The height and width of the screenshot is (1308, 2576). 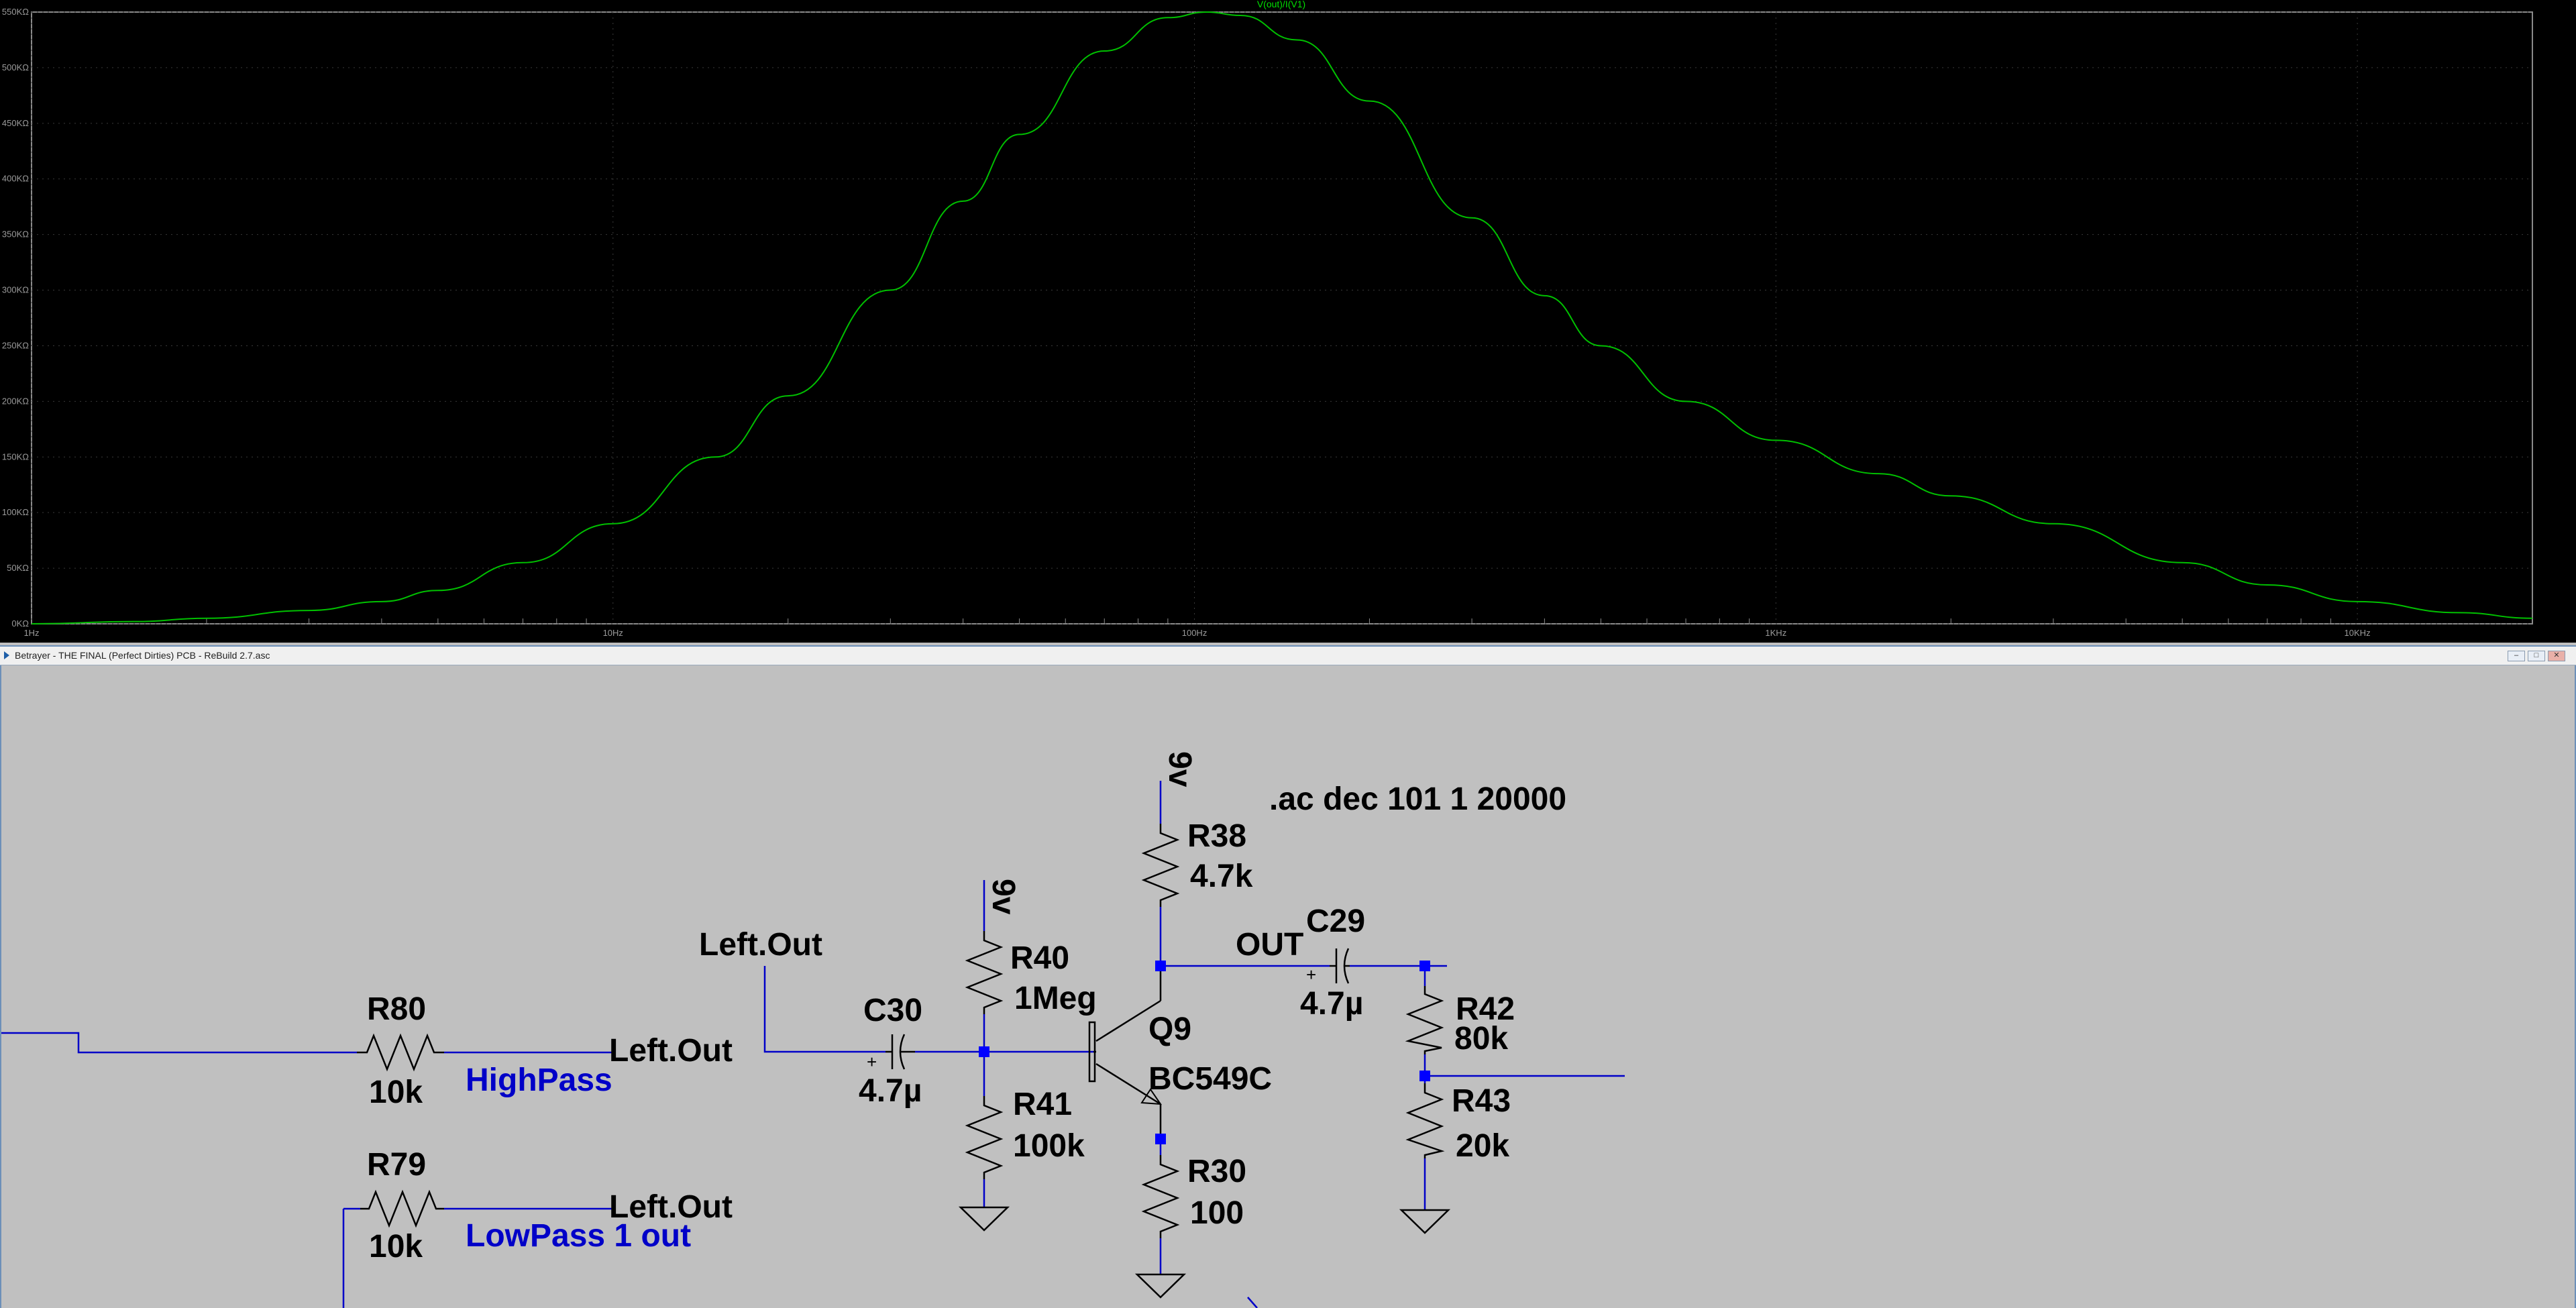 What do you see at coordinates (1278, 628) in the screenshot?
I see `x-axis-ticks: 1Hz 10Hz 100Hz 1KHz 10KHz` at bounding box center [1278, 628].